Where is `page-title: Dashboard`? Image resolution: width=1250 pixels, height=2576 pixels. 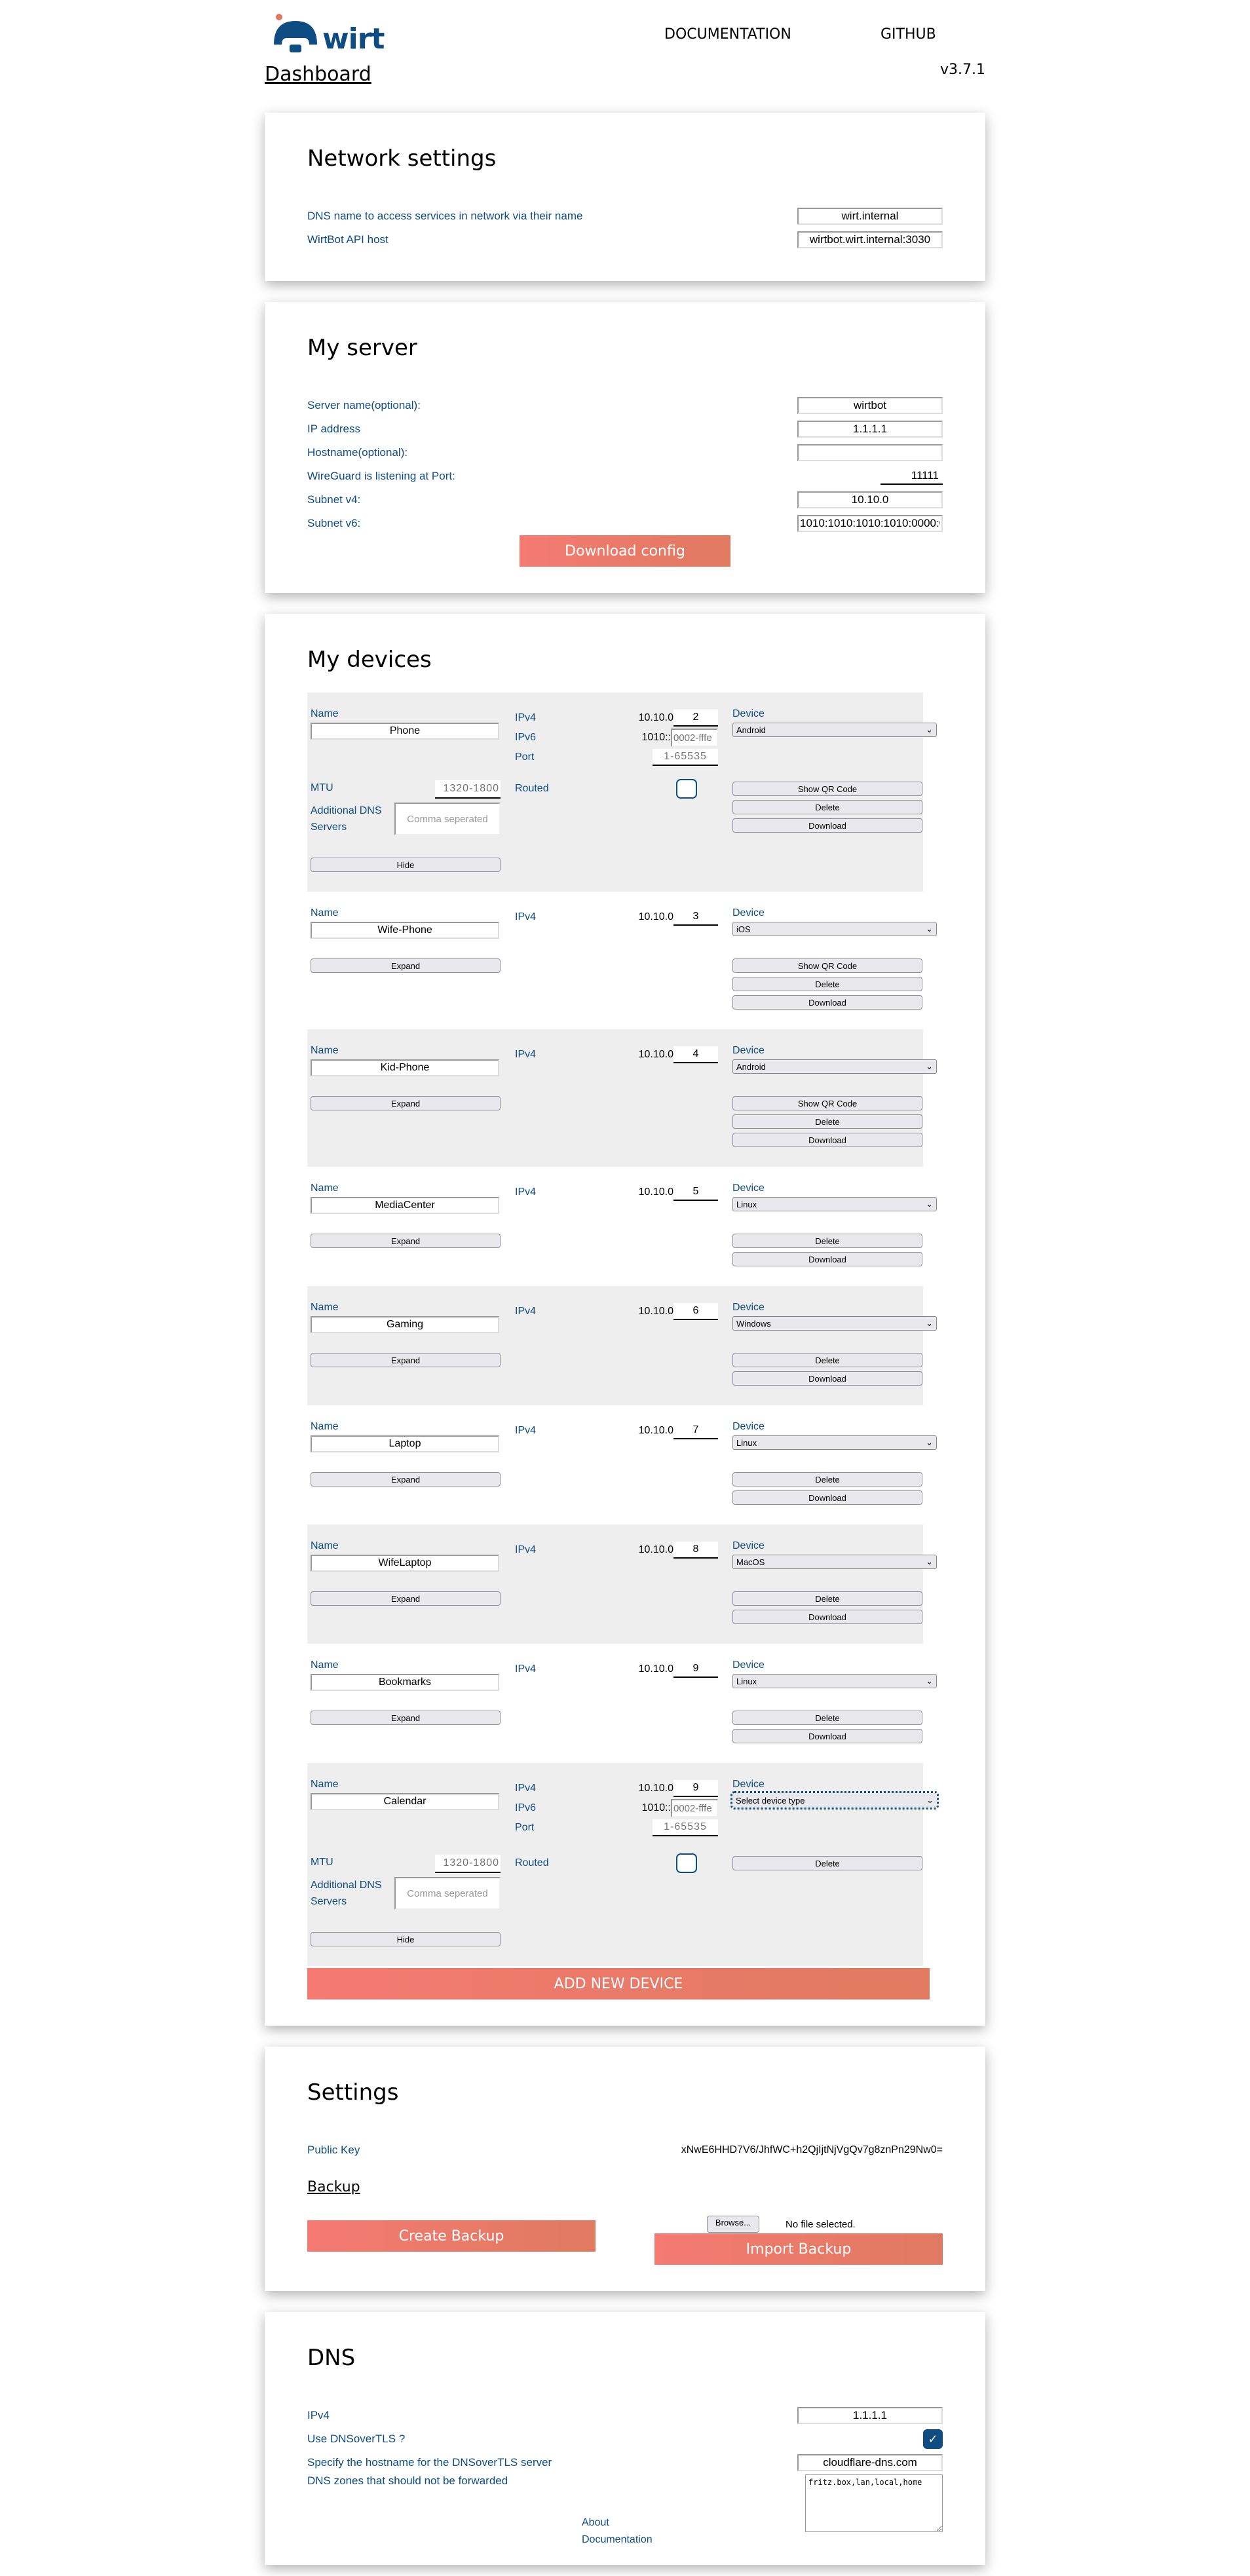 page-title: Dashboard is located at coordinates (318, 74).